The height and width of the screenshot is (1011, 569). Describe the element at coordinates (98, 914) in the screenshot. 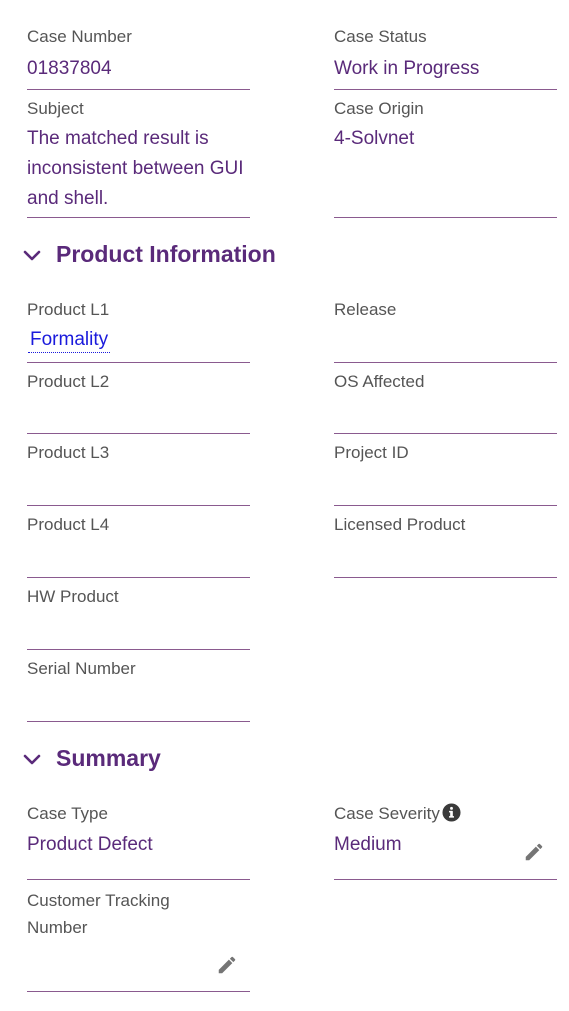

I see `customer-tracking-number-label: Customer Tracking Number` at that location.